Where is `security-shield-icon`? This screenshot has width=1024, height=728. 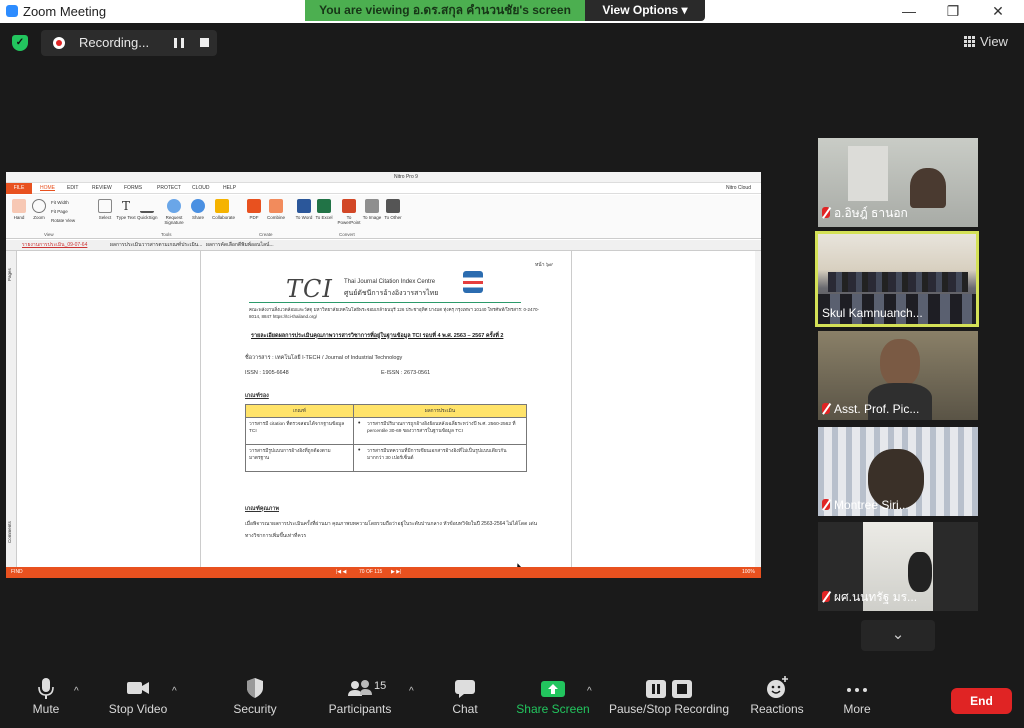 security-shield-icon is located at coordinates (255, 687).